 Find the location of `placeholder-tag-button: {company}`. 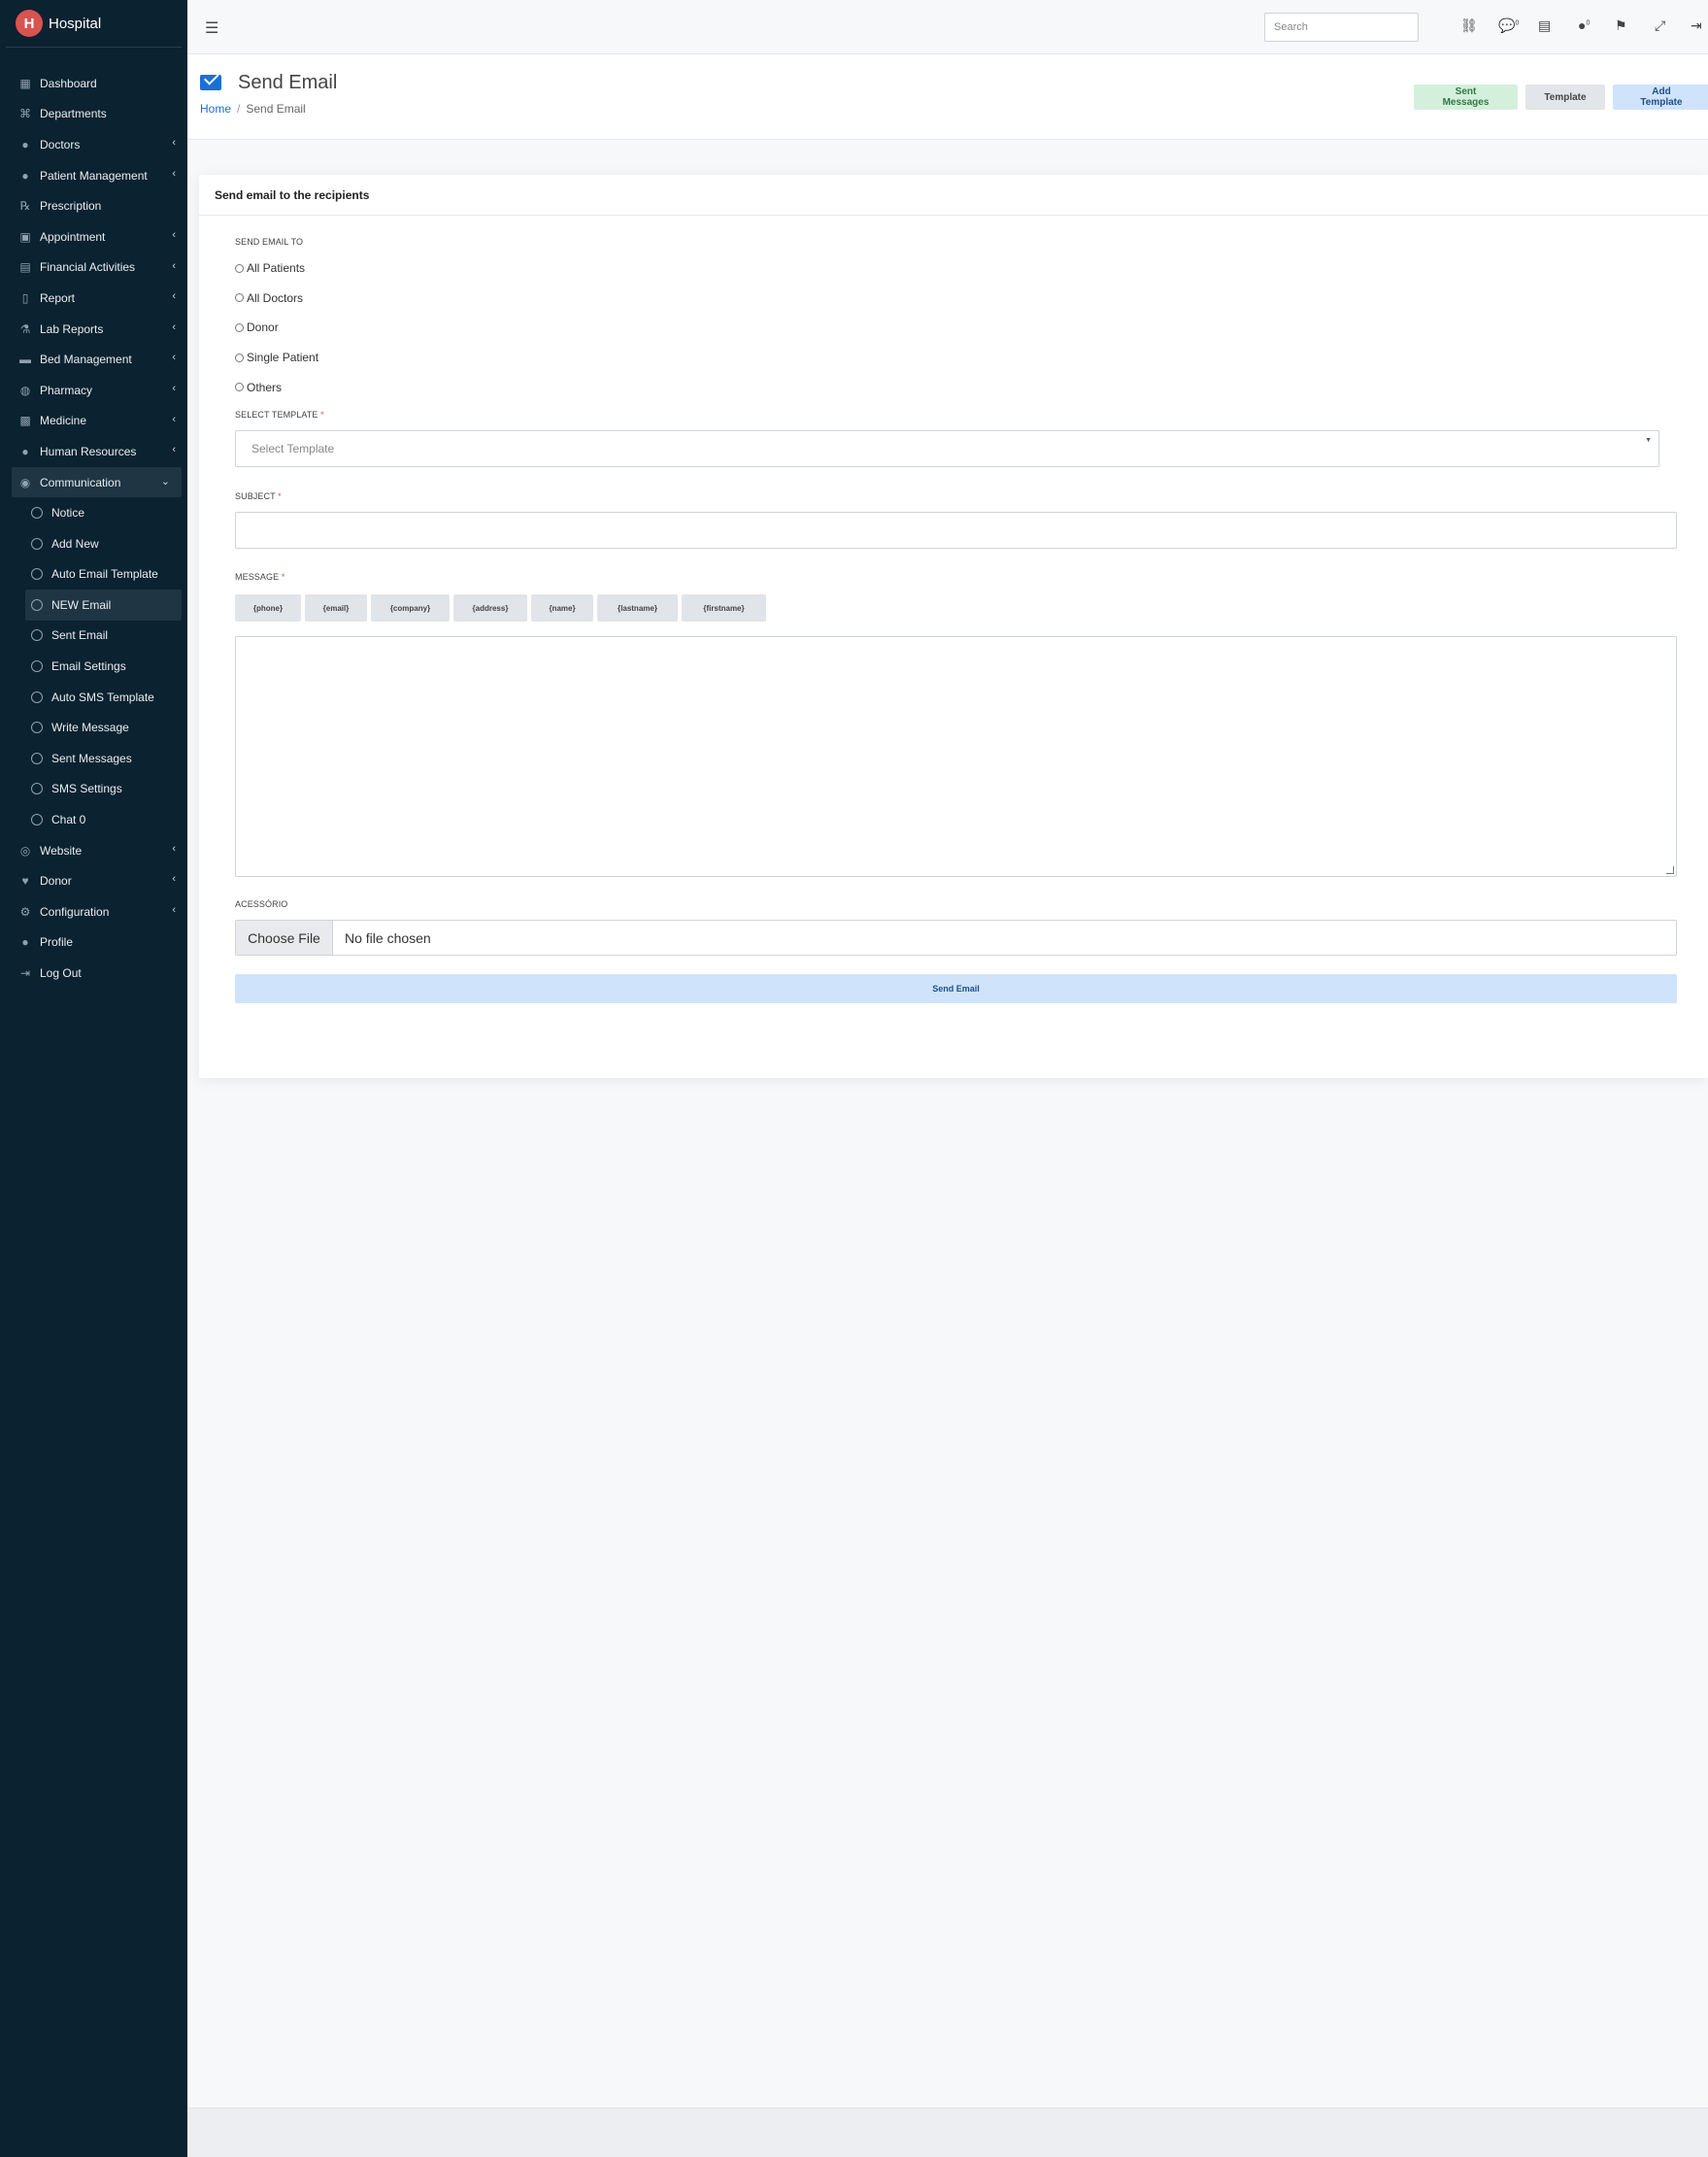

placeholder-tag-button: {company} is located at coordinates (410, 608).